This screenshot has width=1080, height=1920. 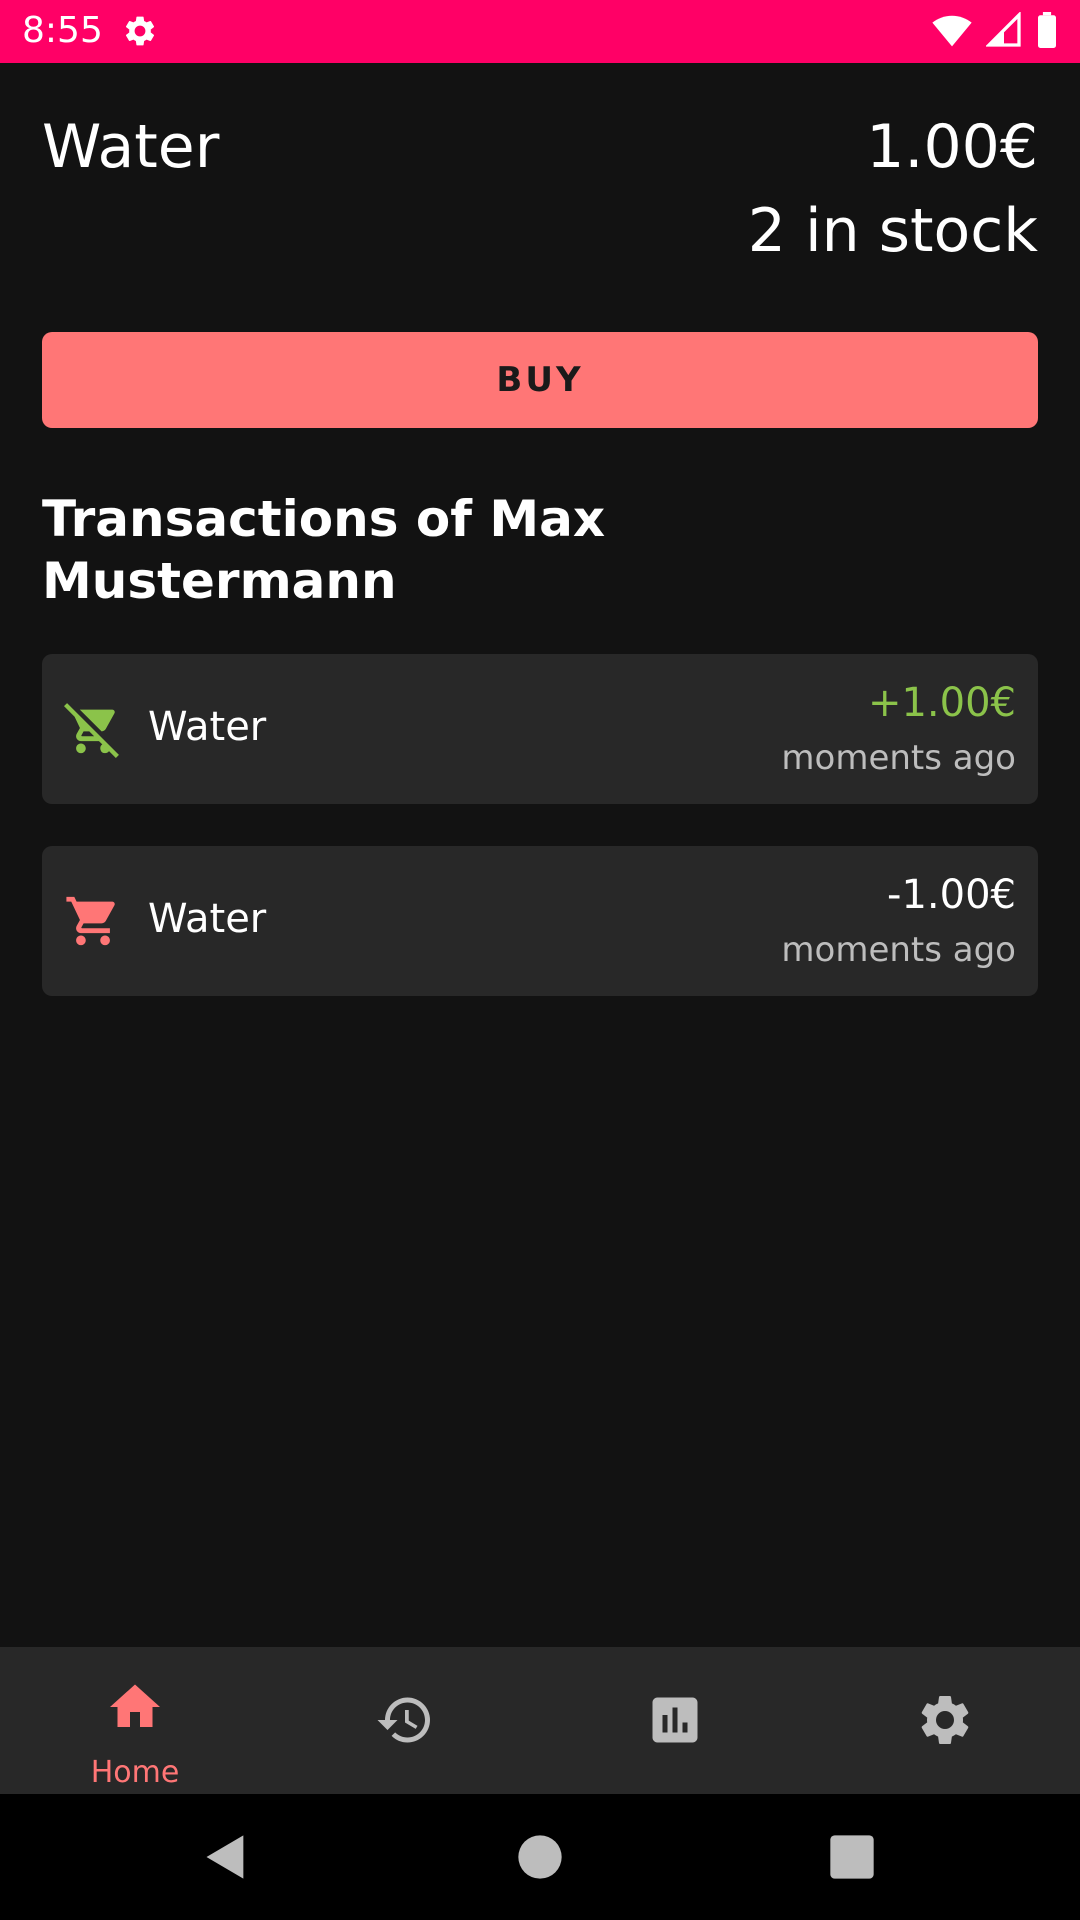 I want to click on transaction-item: Water -1.00€ moments ago, so click(x=540, y=921).